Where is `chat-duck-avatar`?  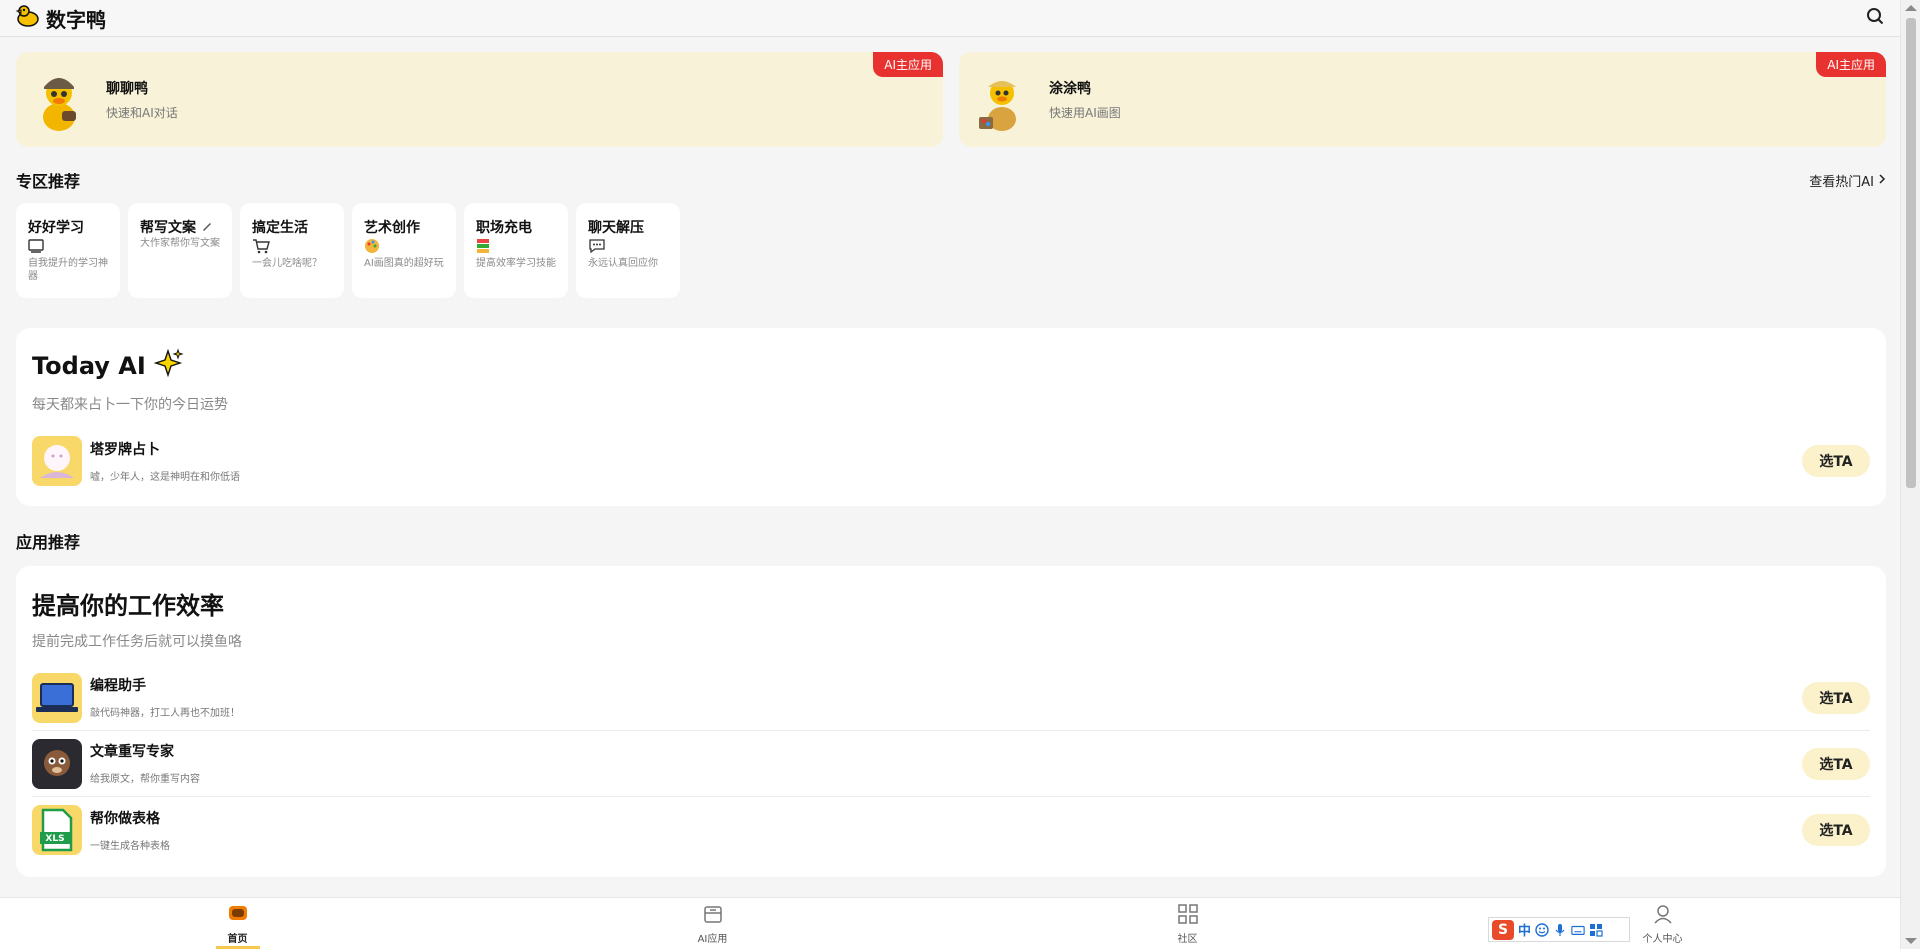
chat-duck-avatar is located at coordinates (59, 100).